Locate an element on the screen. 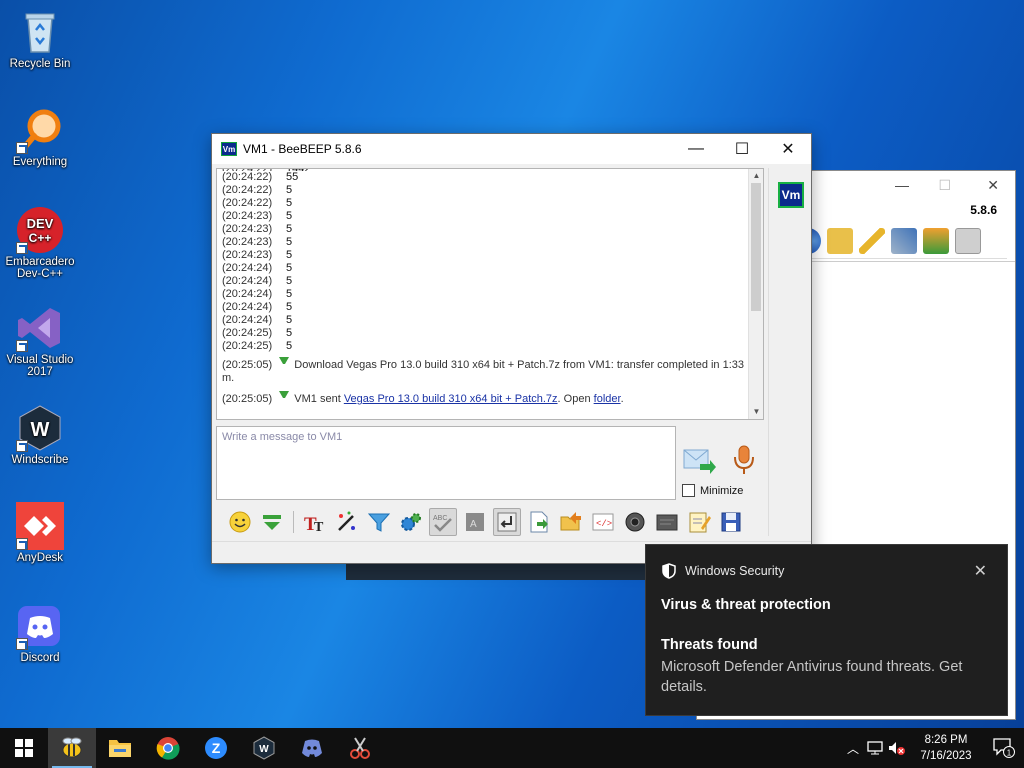  minimize-button: — is located at coordinates (696, 149).